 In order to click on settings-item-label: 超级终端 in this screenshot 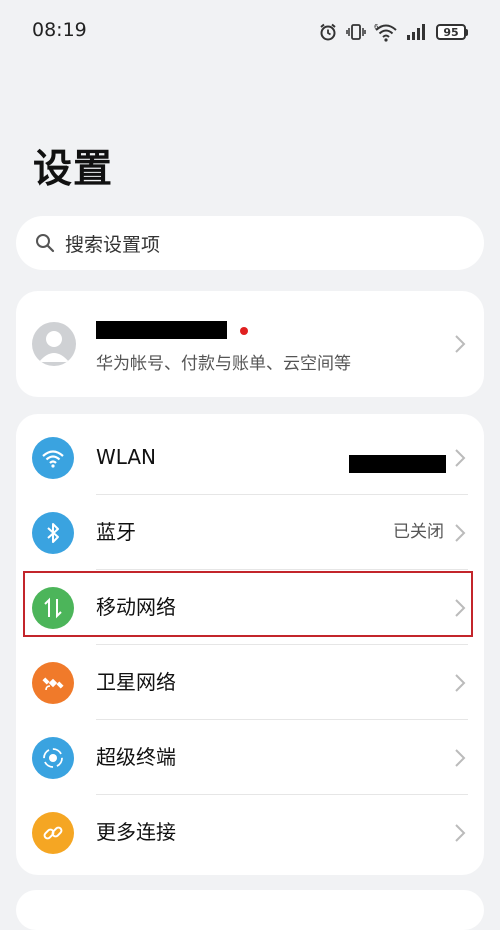, I will do `click(136, 757)`.